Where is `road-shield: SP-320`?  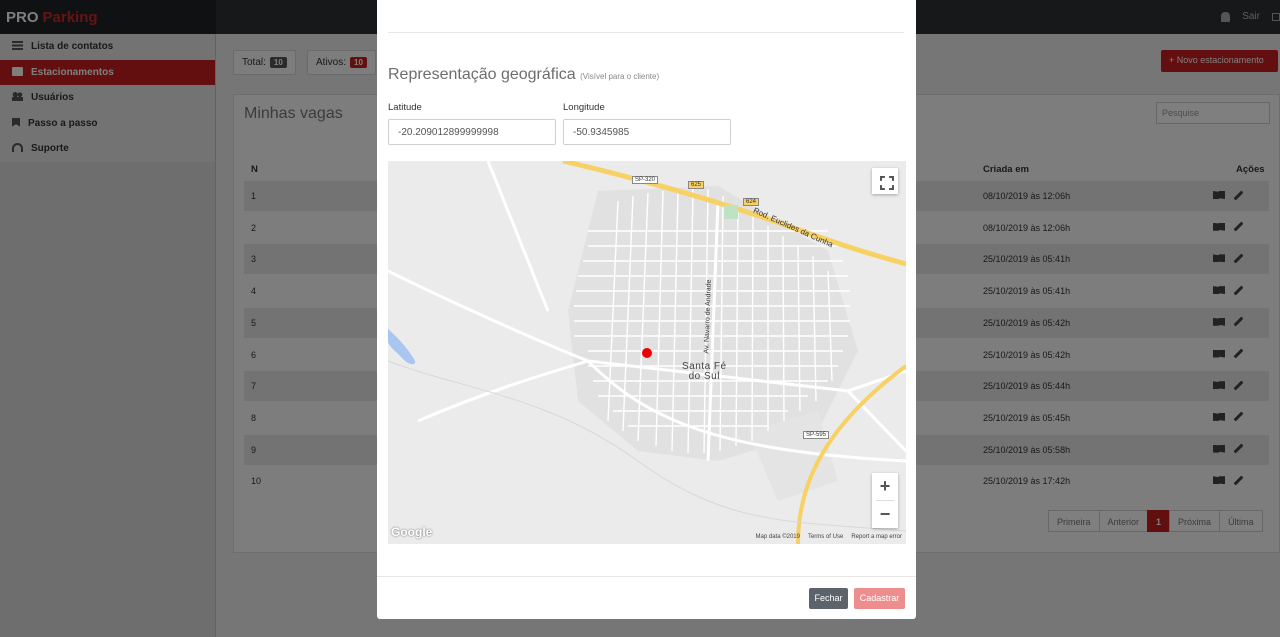 road-shield: SP-320 is located at coordinates (645, 180).